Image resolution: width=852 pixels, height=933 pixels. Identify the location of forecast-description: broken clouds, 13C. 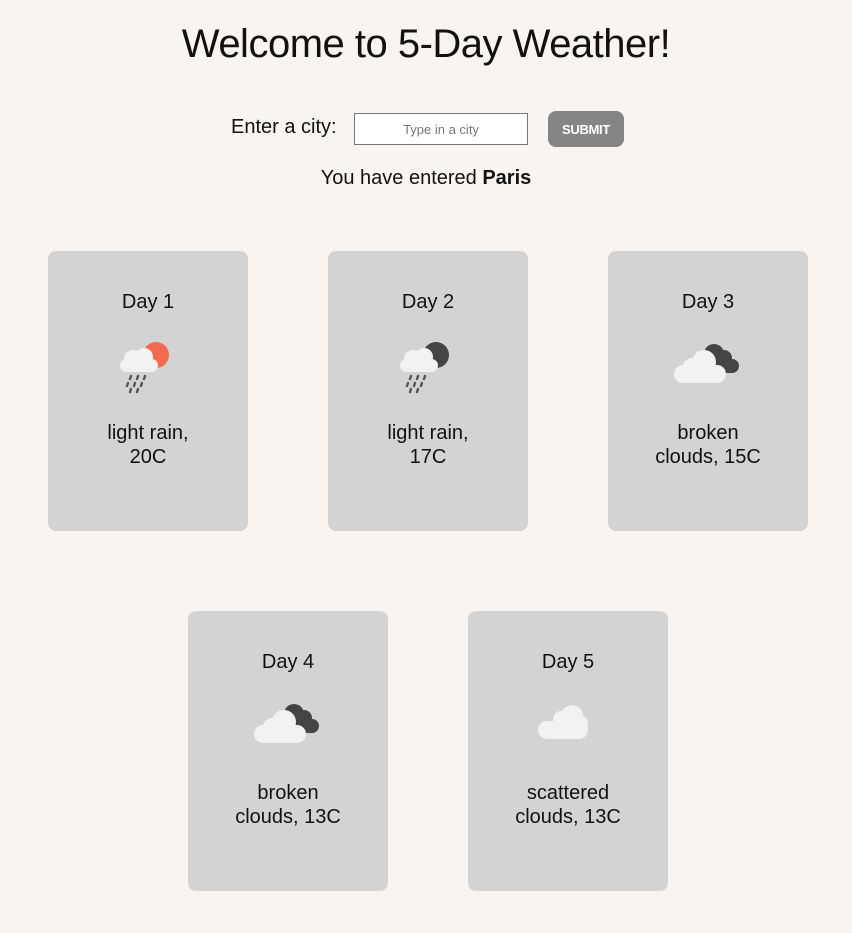
(288, 805).